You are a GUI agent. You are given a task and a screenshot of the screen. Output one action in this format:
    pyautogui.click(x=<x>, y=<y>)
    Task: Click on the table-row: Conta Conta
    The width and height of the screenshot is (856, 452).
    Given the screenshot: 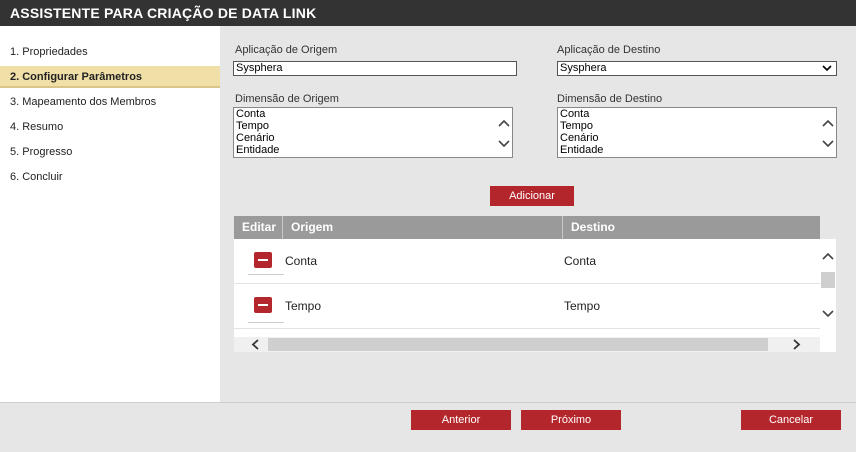 What is the action you would take?
    pyautogui.click(x=527, y=261)
    